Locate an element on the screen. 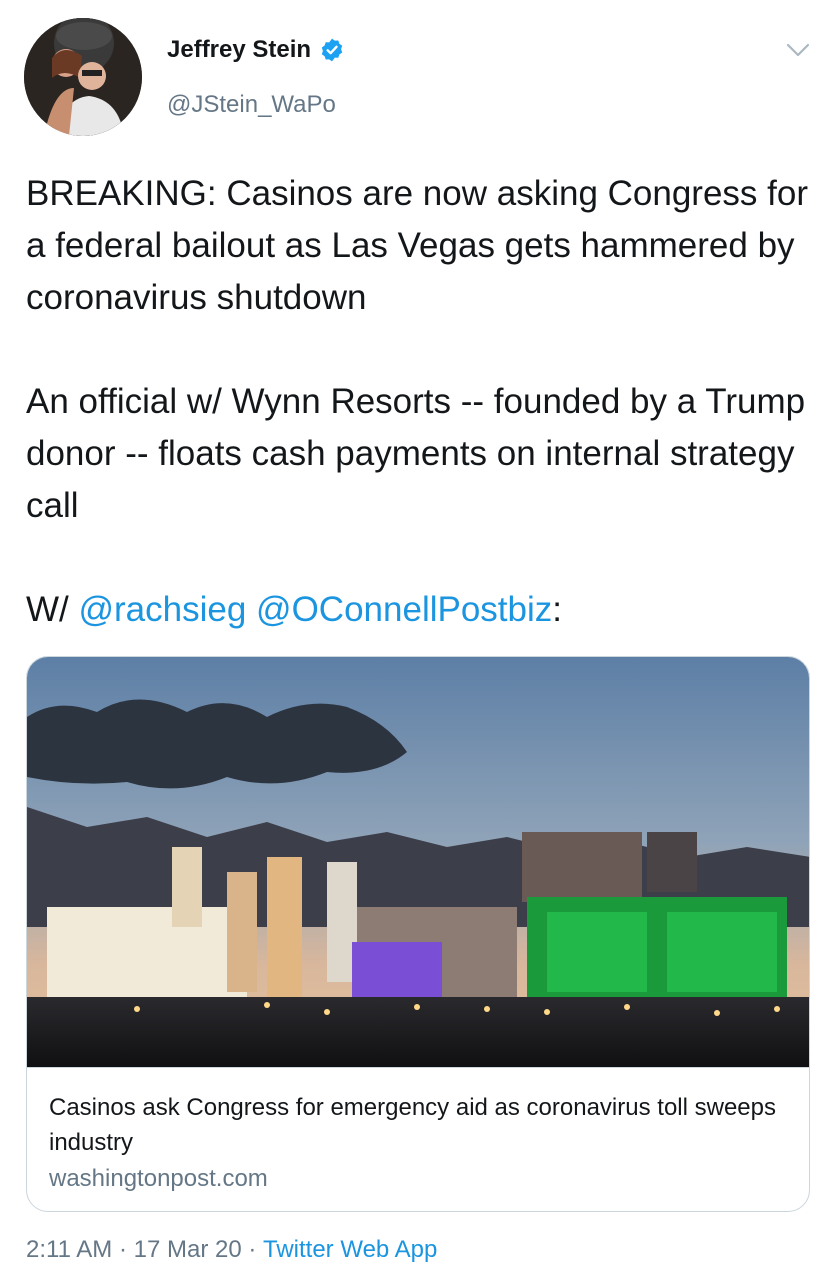 The width and height of the screenshot is (835, 1280). tweet-paragraph-3-prefix: W/ is located at coordinates (52, 609).